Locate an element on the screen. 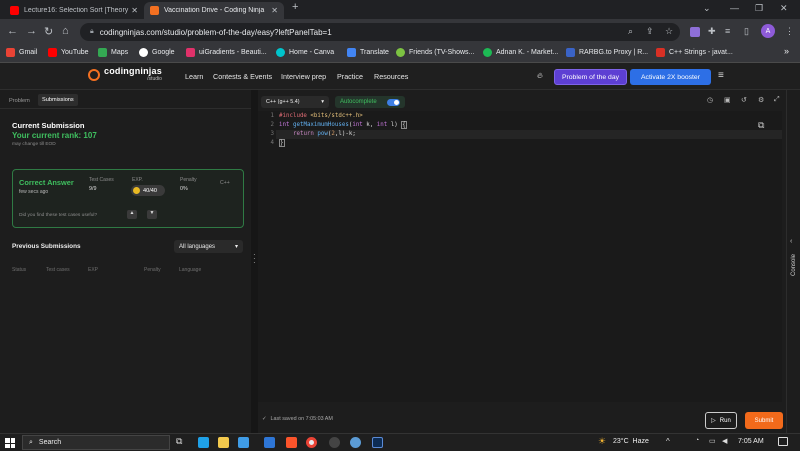 The width and height of the screenshot is (800, 451). fullscreen-icon: ⤢ is located at coordinates (777, 100).